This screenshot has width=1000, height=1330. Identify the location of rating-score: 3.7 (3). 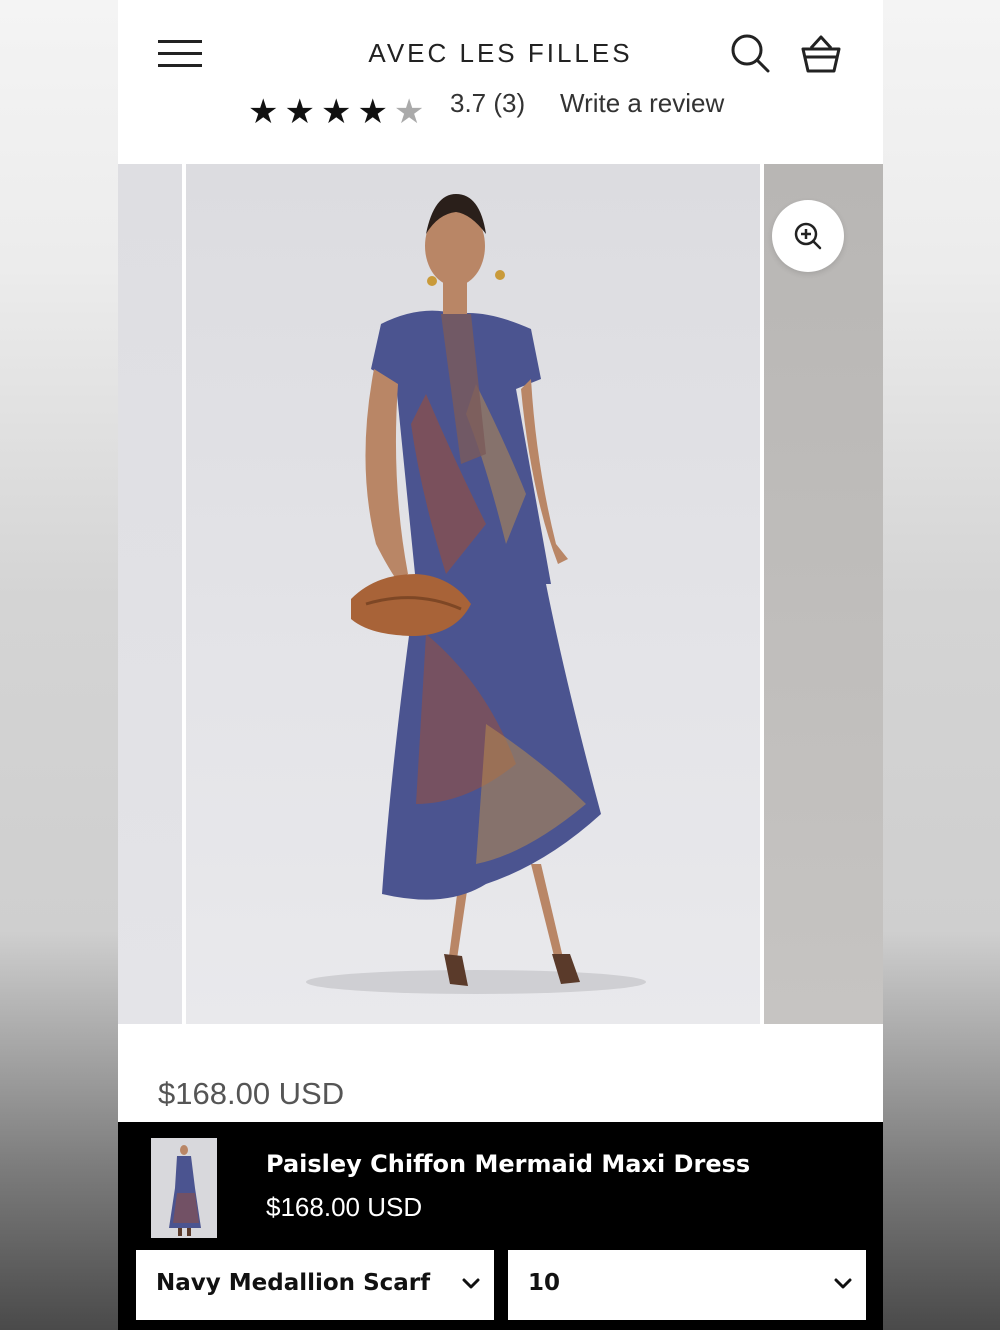
(488, 105).